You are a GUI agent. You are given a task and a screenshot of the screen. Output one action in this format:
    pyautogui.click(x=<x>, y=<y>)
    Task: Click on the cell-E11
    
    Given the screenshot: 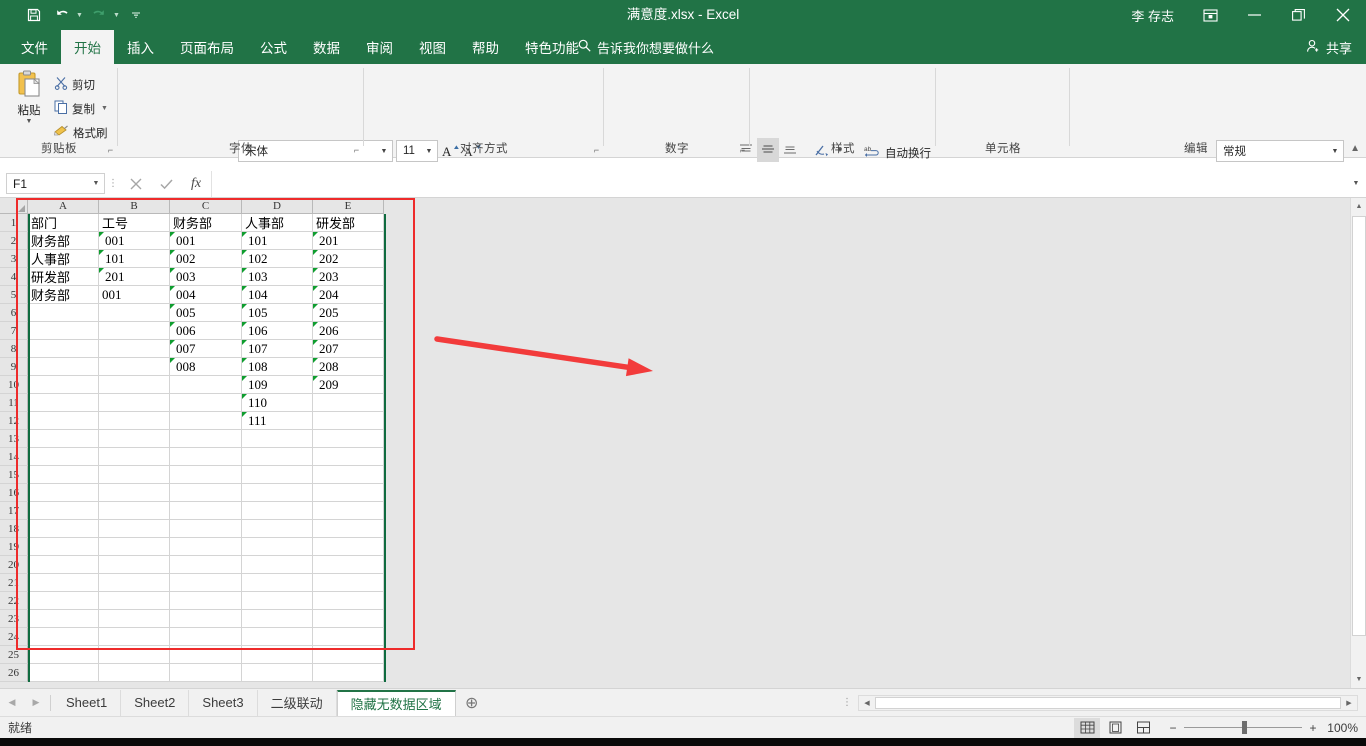 What is the action you would take?
    pyautogui.click(x=348, y=403)
    